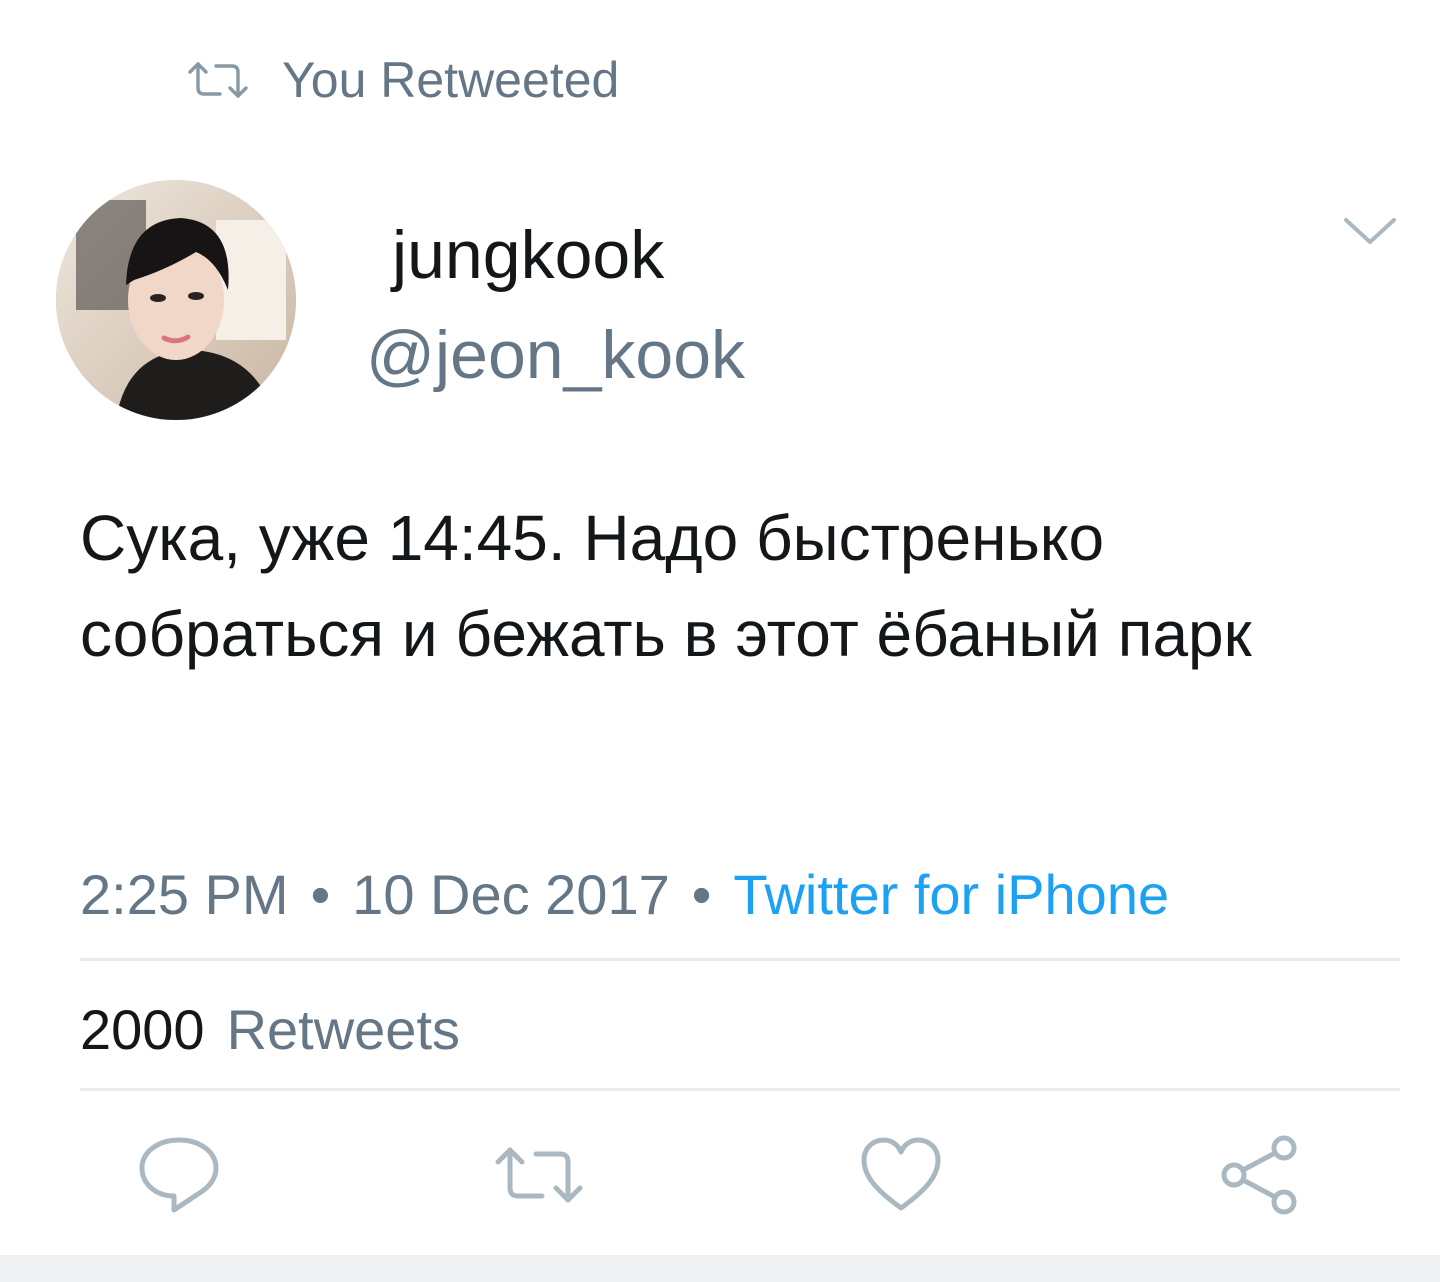 This screenshot has height=1282, width=1440. I want to click on retweet-banner: You Retweeted, so click(402, 80).